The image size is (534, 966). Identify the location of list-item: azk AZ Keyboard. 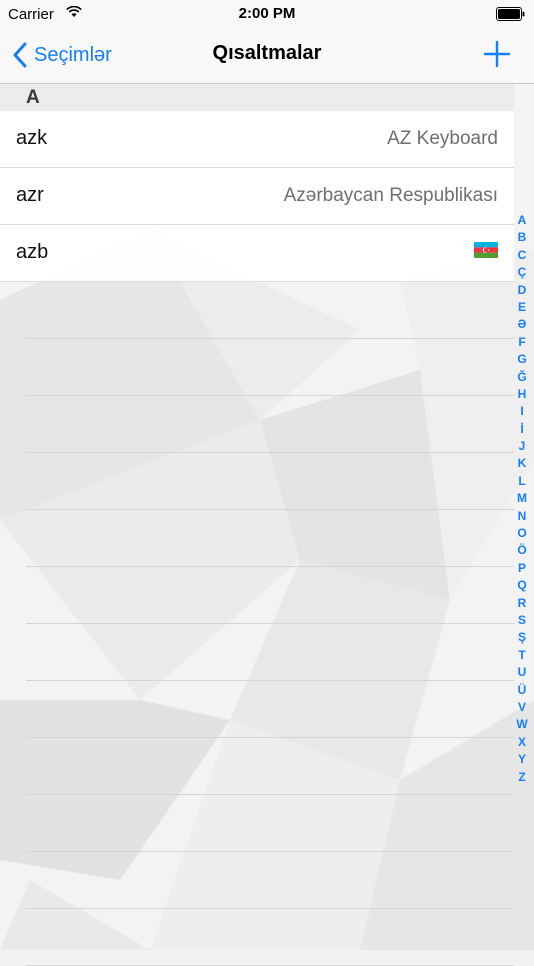
(257, 139).